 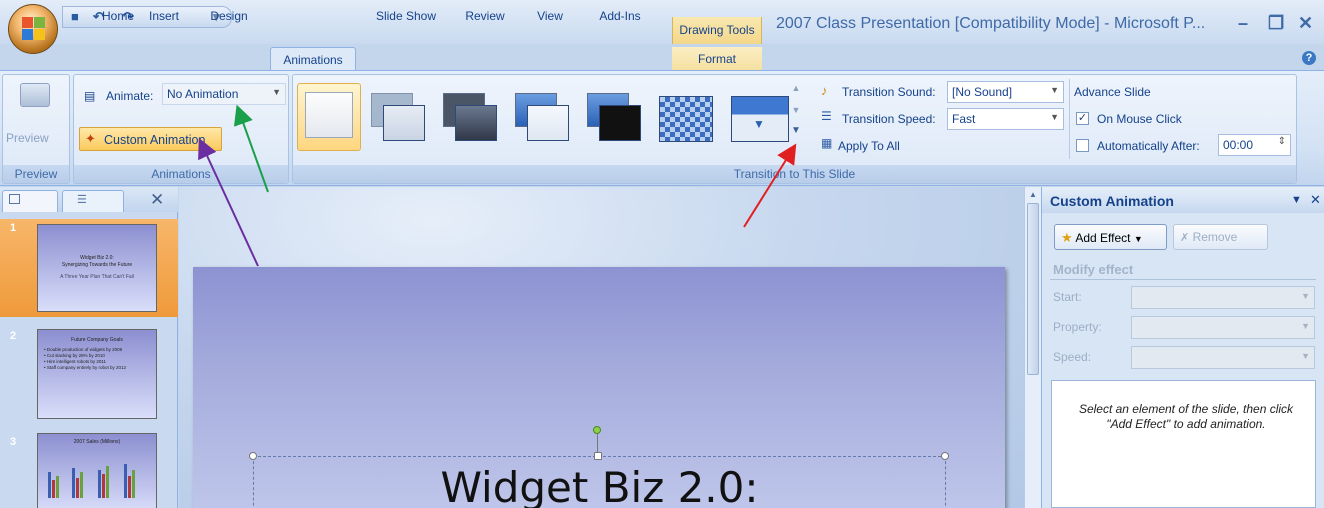 What do you see at coordinates (826, 116) in the screenshot?
I see `speed-icon: ☰` at bounding box center [826, 116].